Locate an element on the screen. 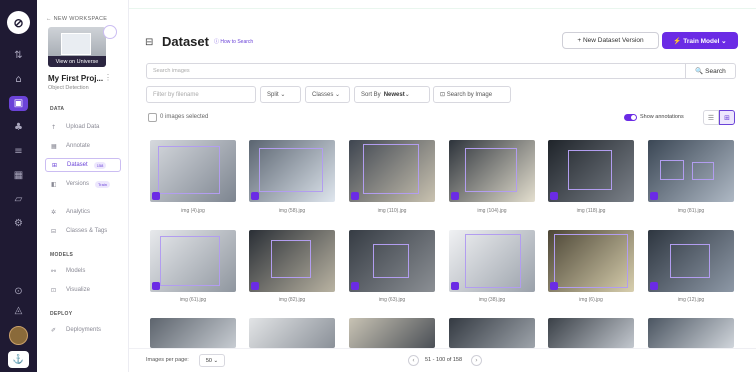  next-page-button: › is located at coordinates (476, 360).